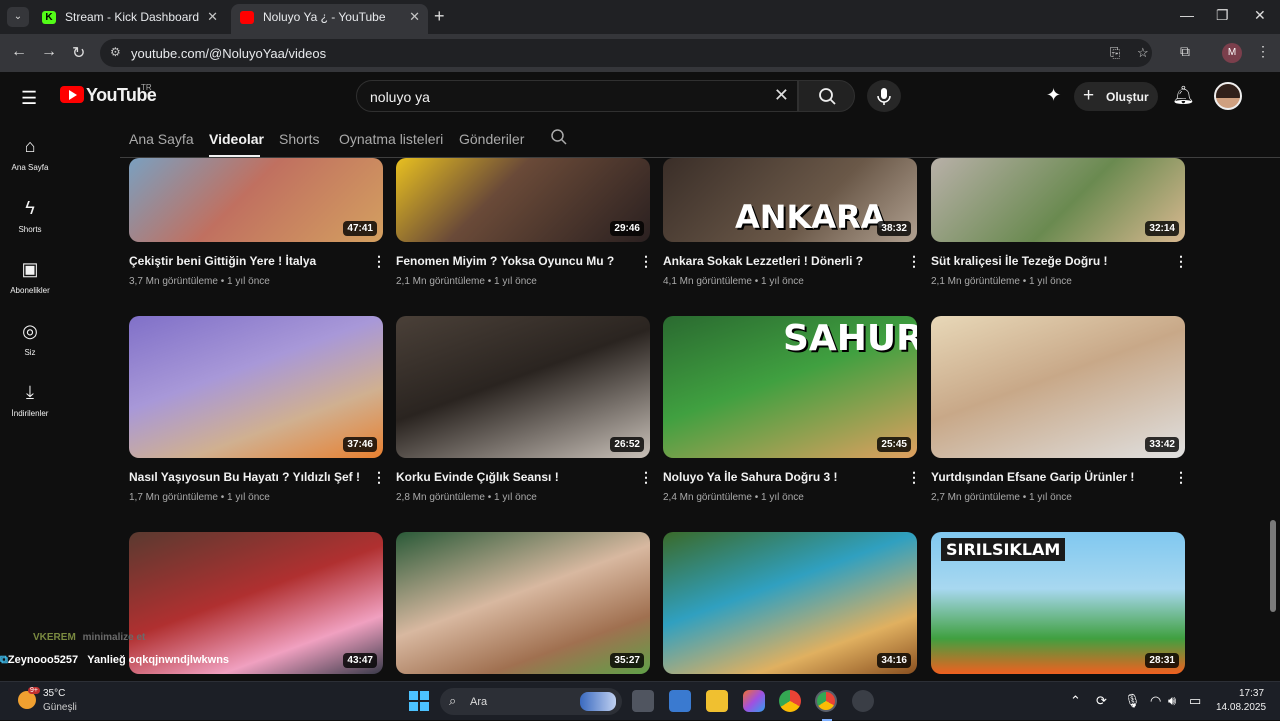 This screenshot has width=1280, height=721. I want to click on wifi-icon: ◠, so click(1155, 701).